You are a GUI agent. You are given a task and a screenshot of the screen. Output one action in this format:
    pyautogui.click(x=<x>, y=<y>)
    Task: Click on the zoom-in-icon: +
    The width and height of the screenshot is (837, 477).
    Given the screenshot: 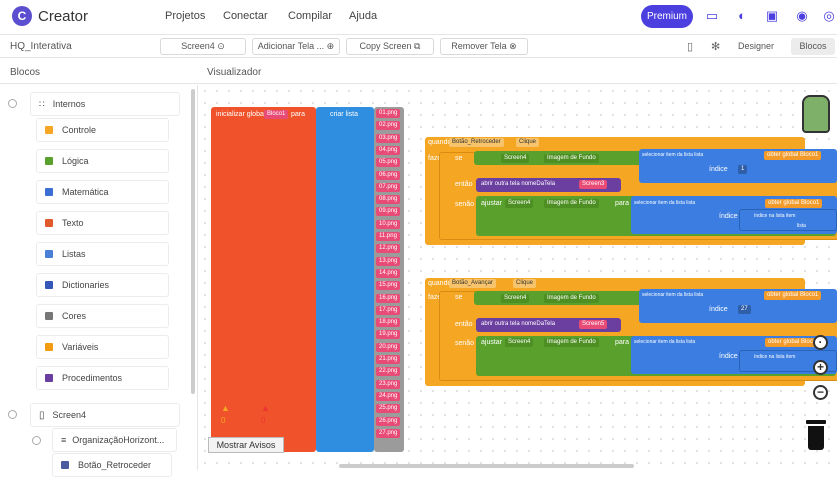 What is the action you would take?
    pyautogui.click(x=820, y=367)
    